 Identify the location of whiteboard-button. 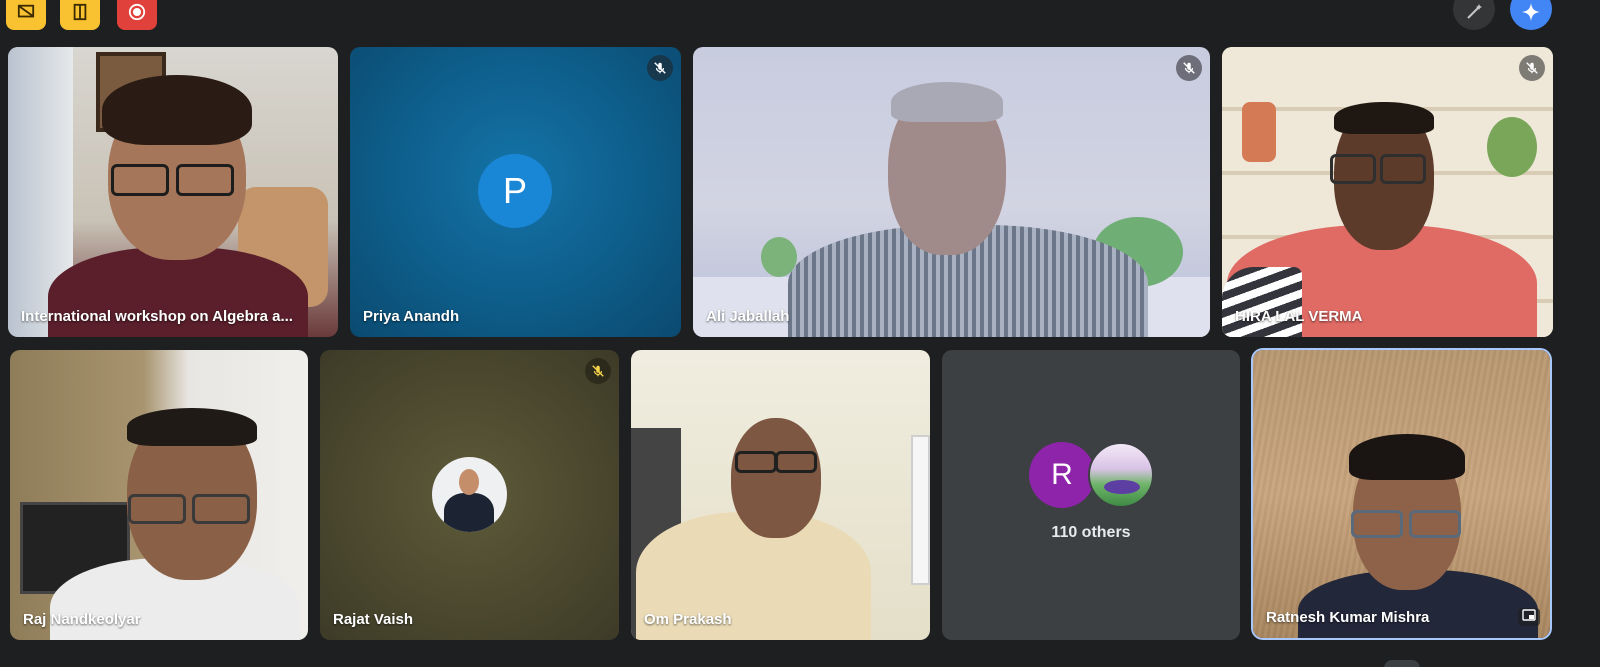
(26, 15).